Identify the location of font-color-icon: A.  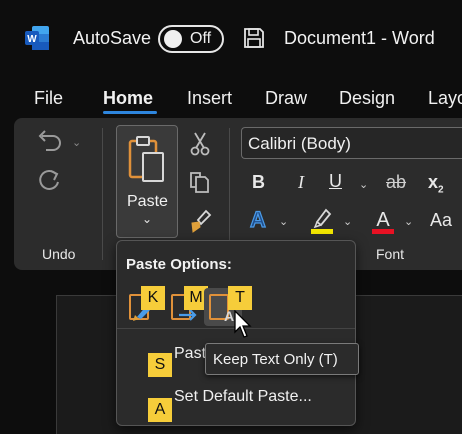
(383, 220).